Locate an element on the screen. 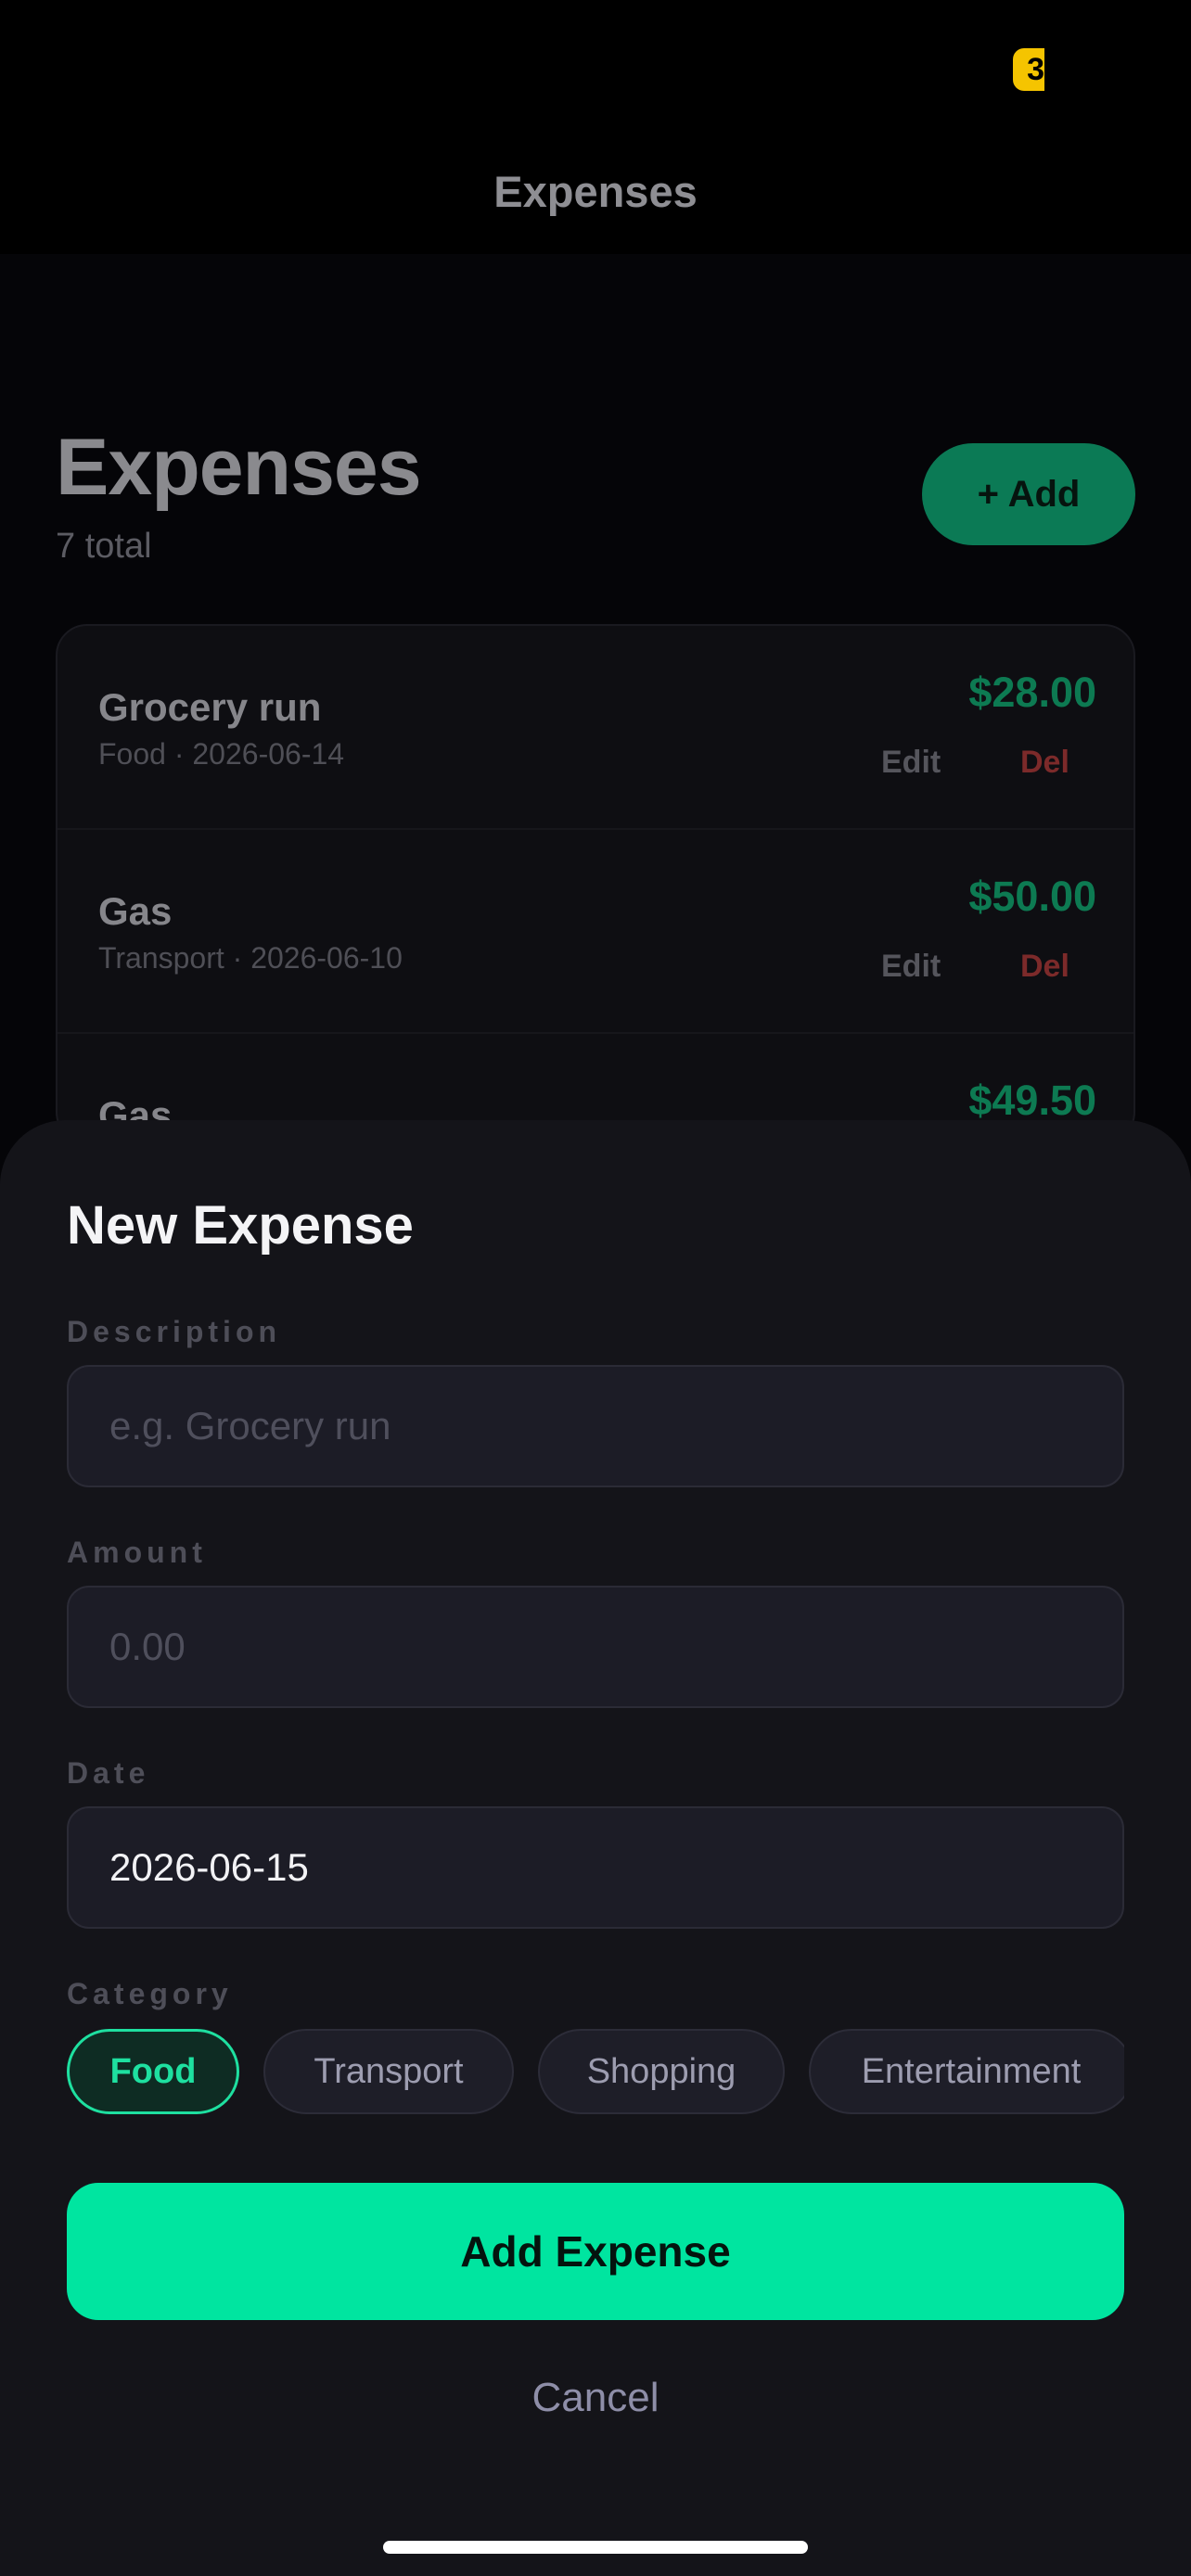 This screenshot has height=2576, width=1191. page-title: Expenses is located at coordinates (239, 467).